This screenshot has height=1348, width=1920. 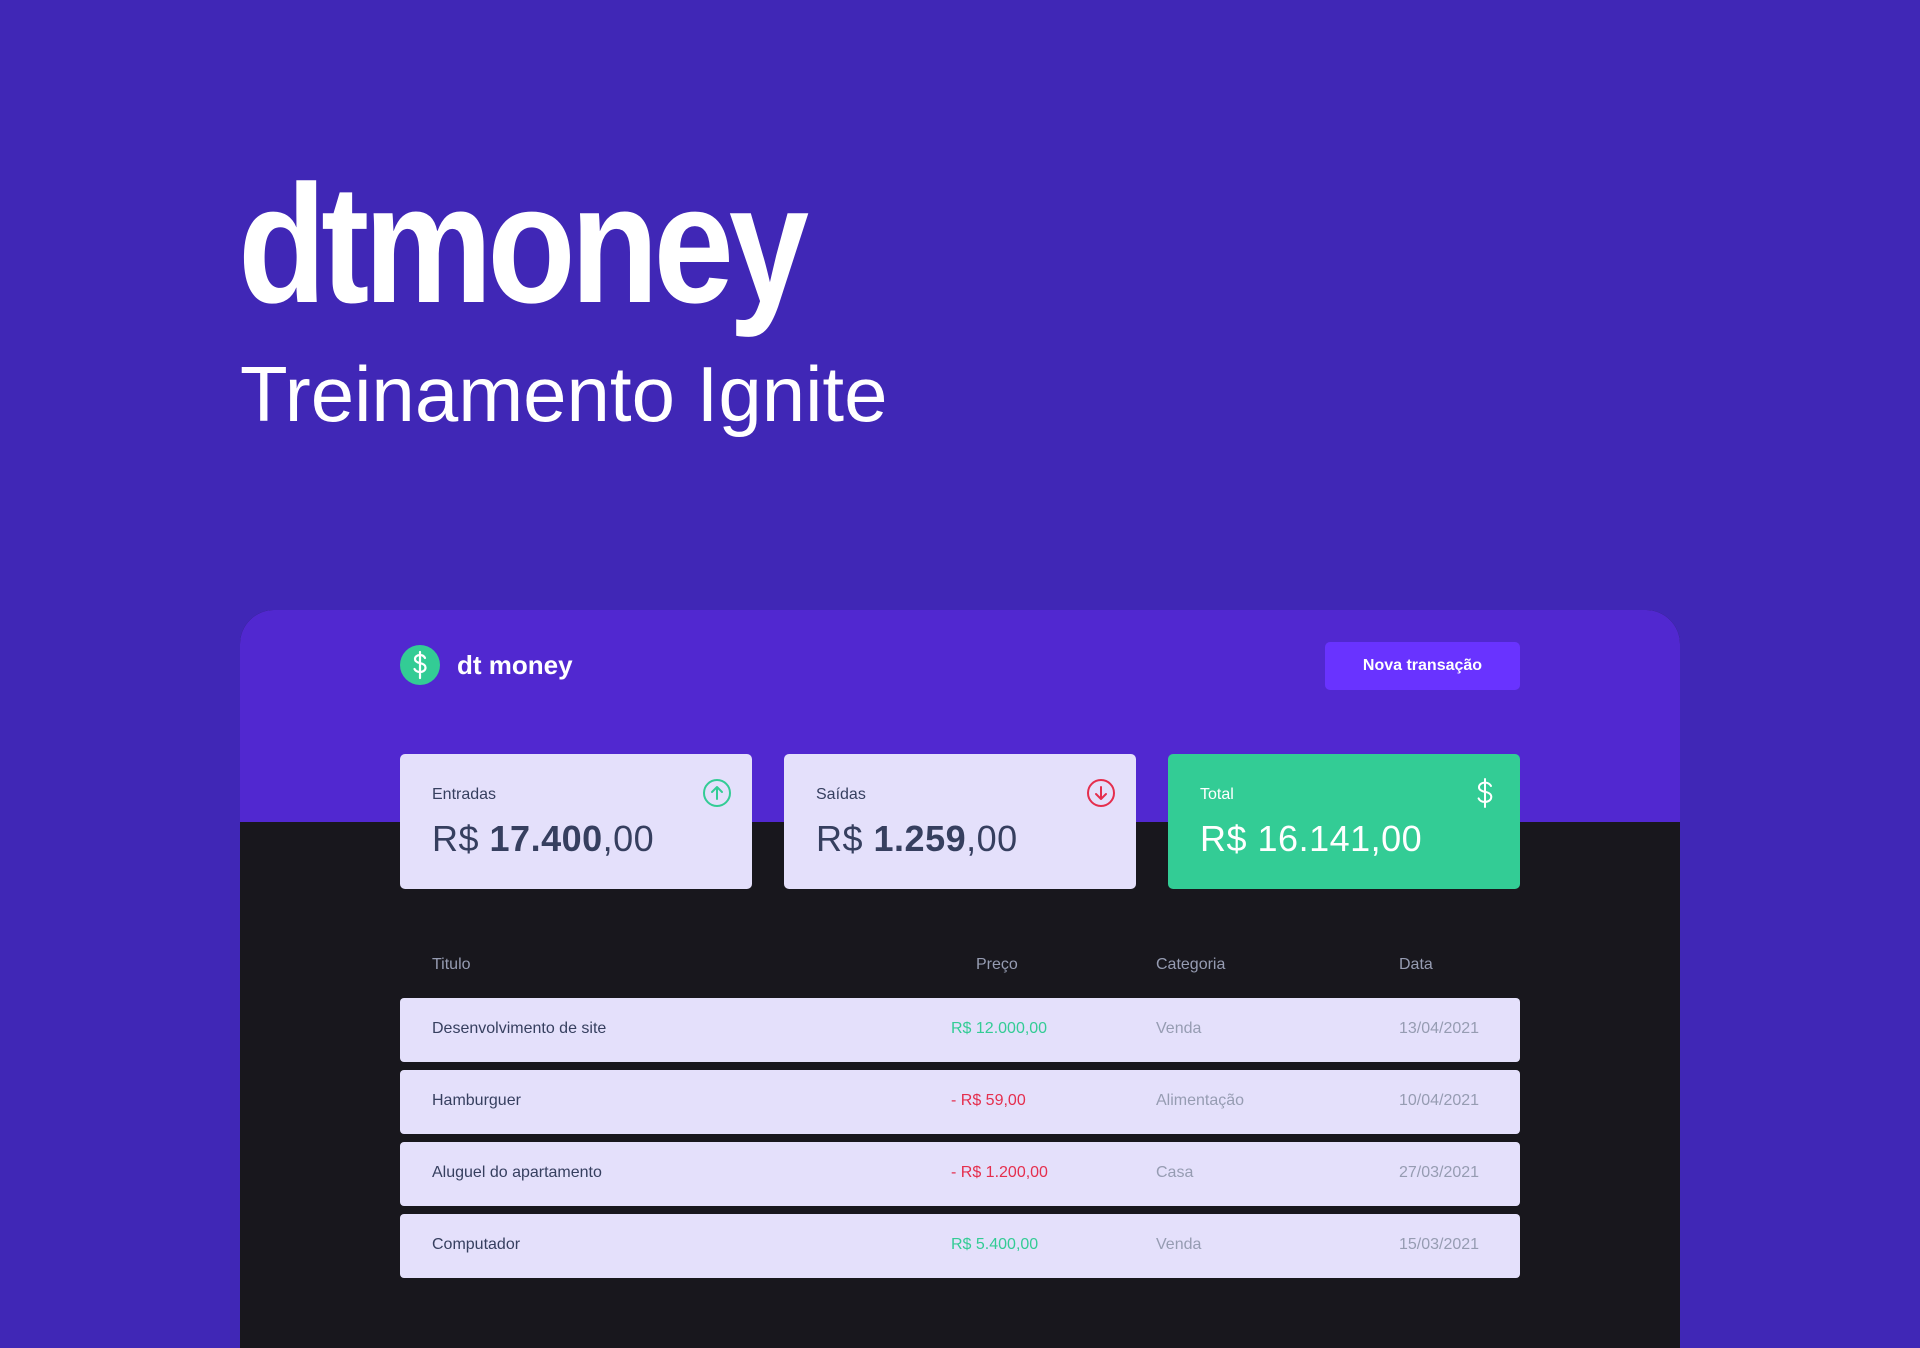 What do you see at coordinates (564, 394) in the screenshot?
I see `hero-subtitle: Treinamento Ignite` at bounding box center [564, 394].